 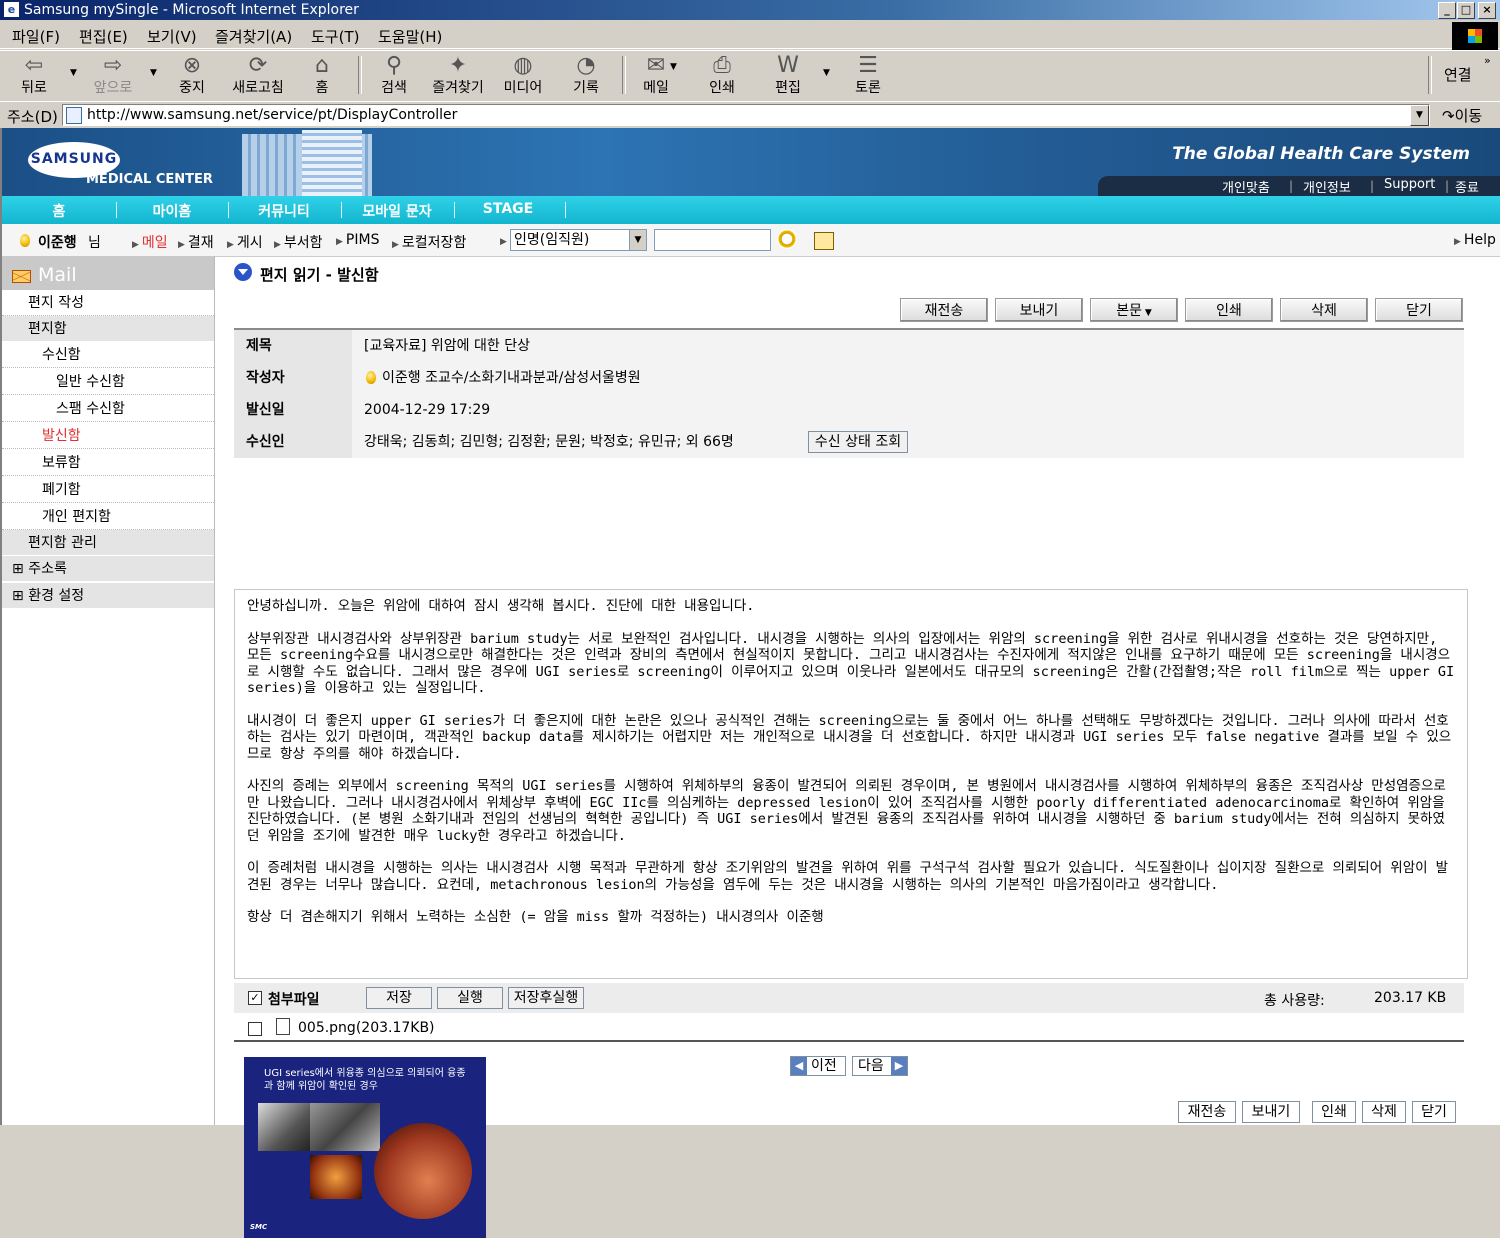 I want to click on edit-button: W 편집, so click(x=788, y=76).